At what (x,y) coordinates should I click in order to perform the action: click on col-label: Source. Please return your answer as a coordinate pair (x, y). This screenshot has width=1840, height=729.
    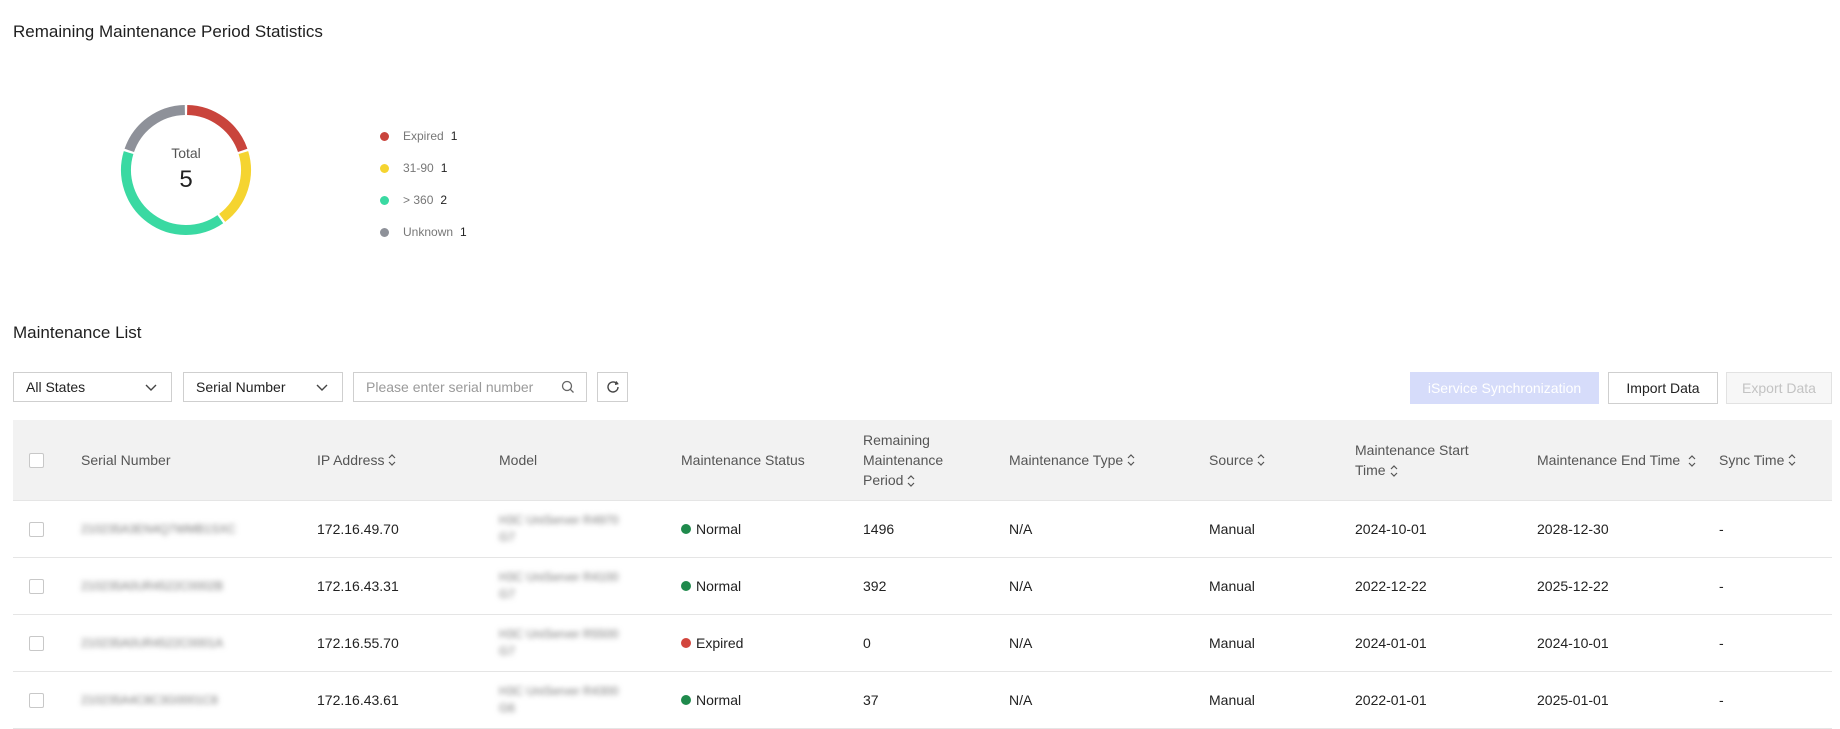
    Looking at the image, I should click on (1231, 460).